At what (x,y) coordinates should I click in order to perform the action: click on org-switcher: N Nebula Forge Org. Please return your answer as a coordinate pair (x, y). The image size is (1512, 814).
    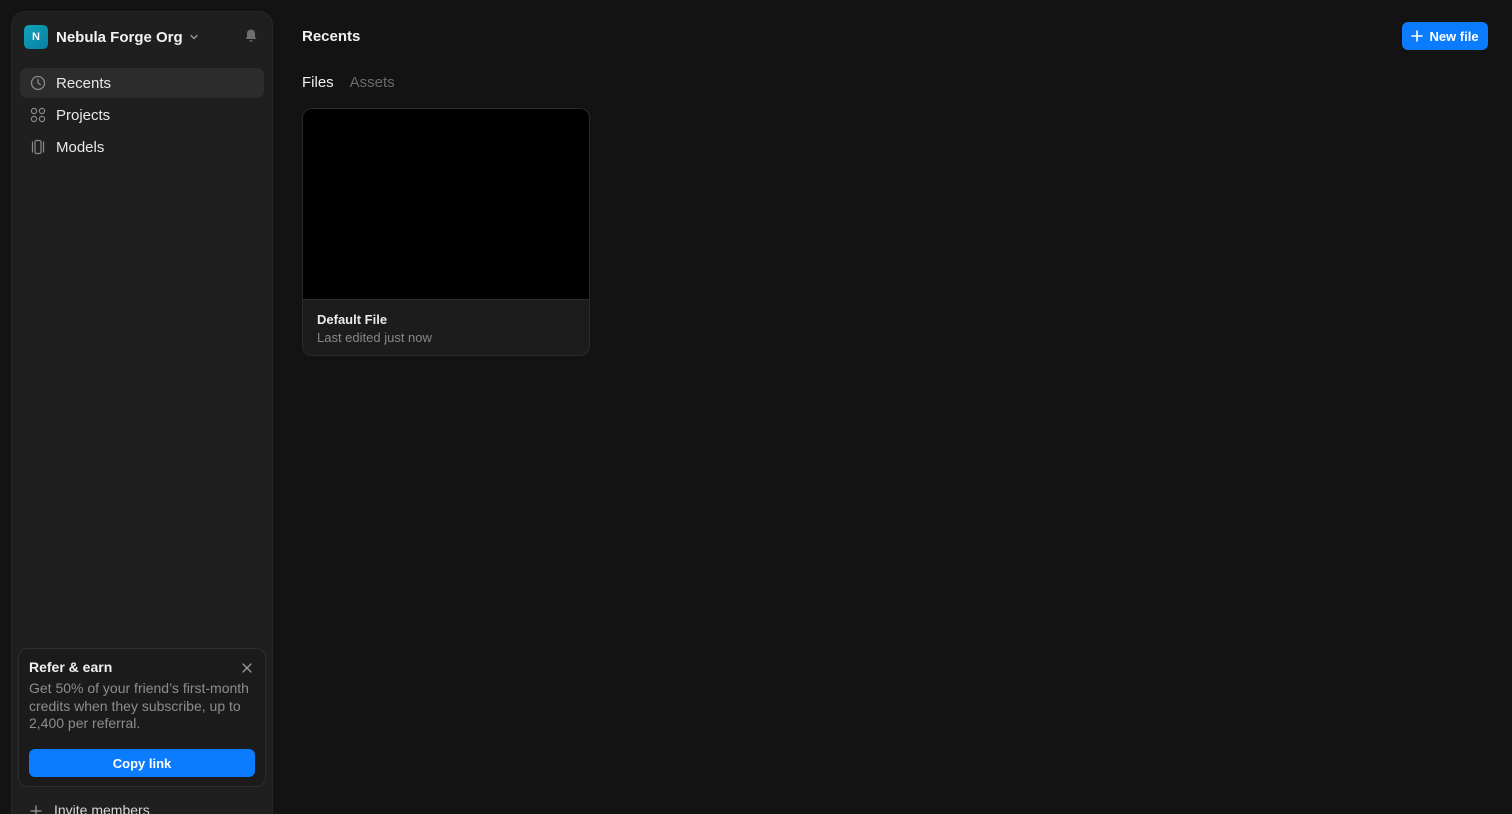
    Looking at the image, I should click on (143, 37).